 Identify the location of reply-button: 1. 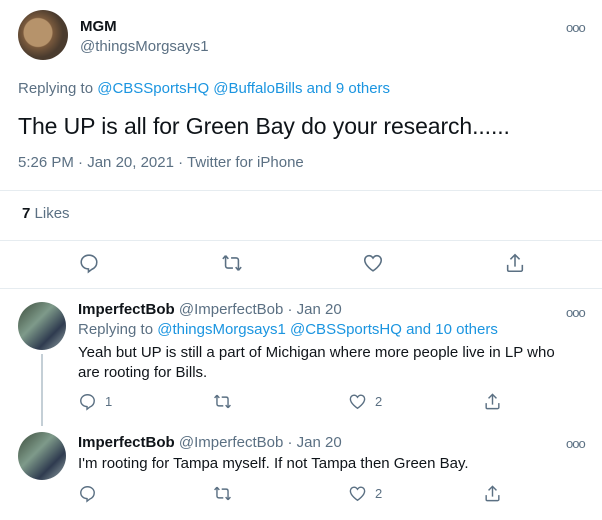
(95, 401).